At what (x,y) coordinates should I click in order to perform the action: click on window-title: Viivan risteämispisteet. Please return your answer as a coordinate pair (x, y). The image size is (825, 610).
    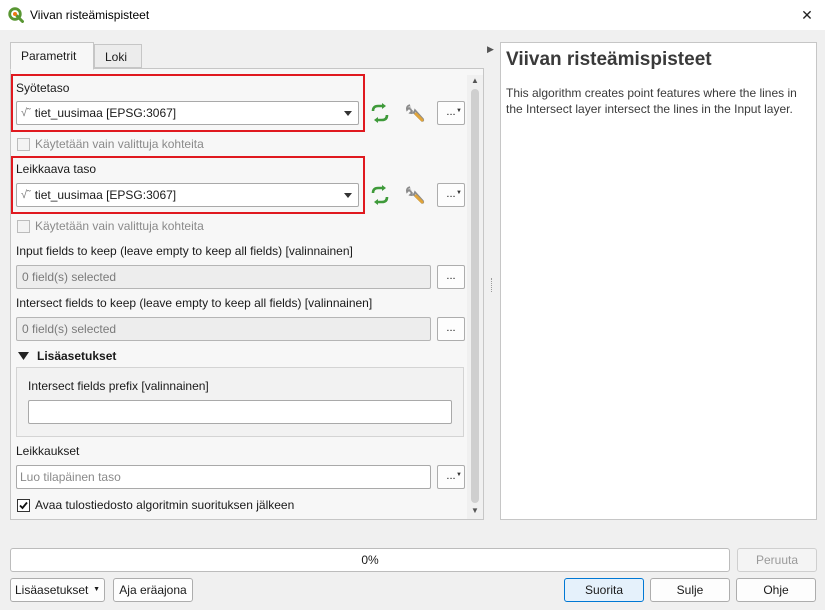
    Looking at the image, I should click on (90, 15).